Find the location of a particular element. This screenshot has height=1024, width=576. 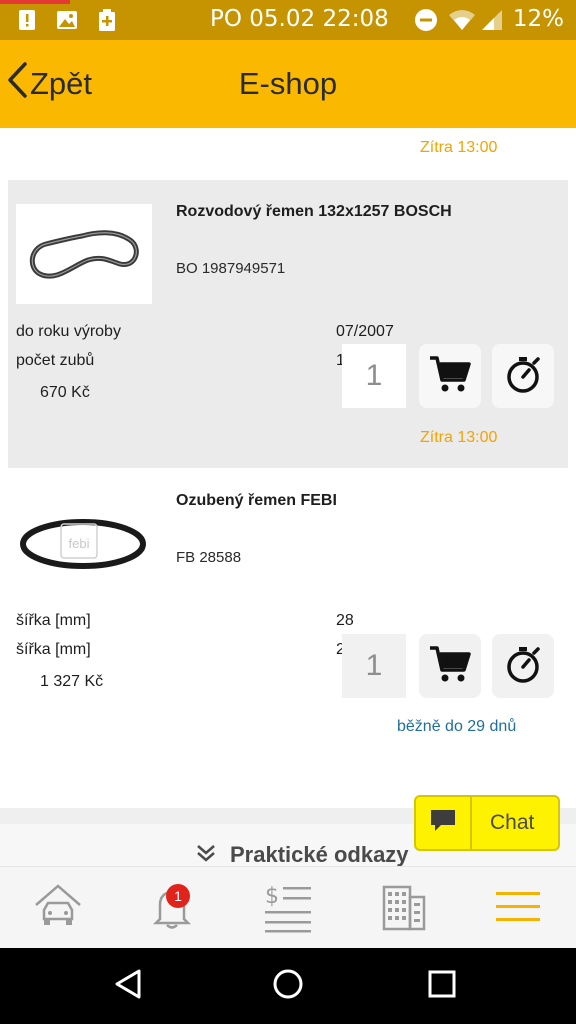

attribute-label: do roku výroby is located at coordinates (68, 331).